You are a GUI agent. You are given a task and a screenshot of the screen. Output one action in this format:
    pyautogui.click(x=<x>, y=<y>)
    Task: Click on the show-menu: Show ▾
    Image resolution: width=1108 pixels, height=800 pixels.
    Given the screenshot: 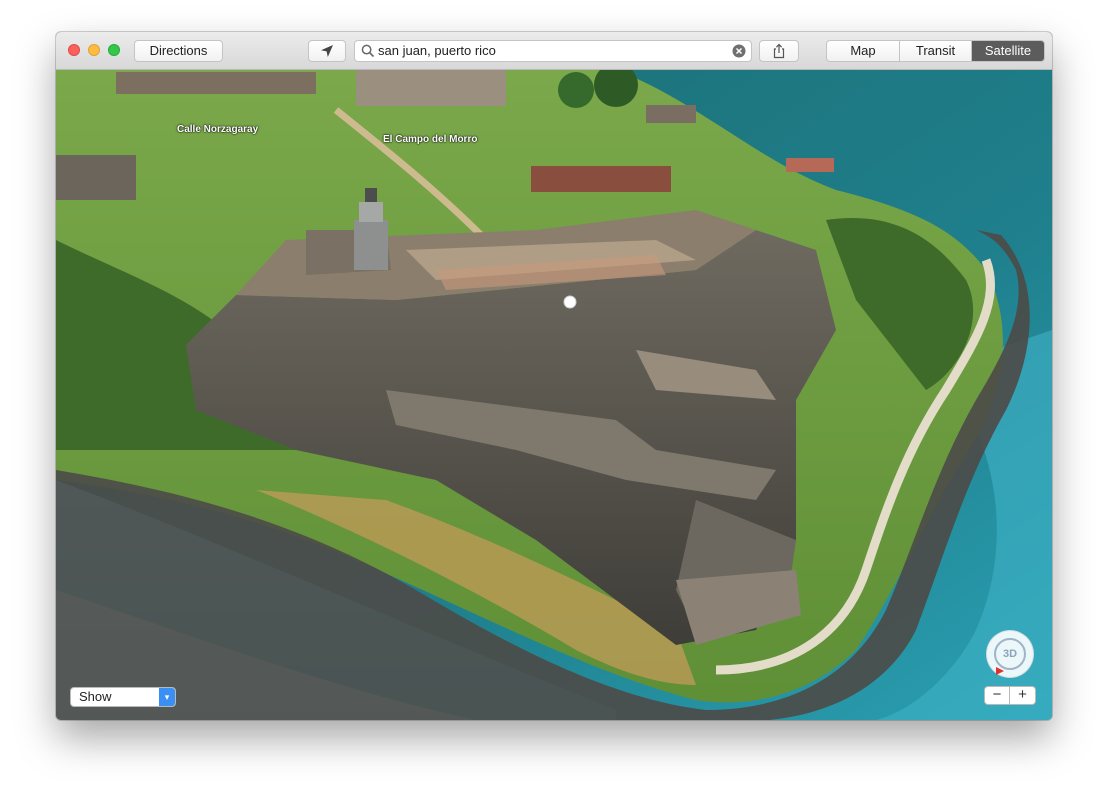 What is the action you would take?
    pyautogui.click(x=123, y=697)
    